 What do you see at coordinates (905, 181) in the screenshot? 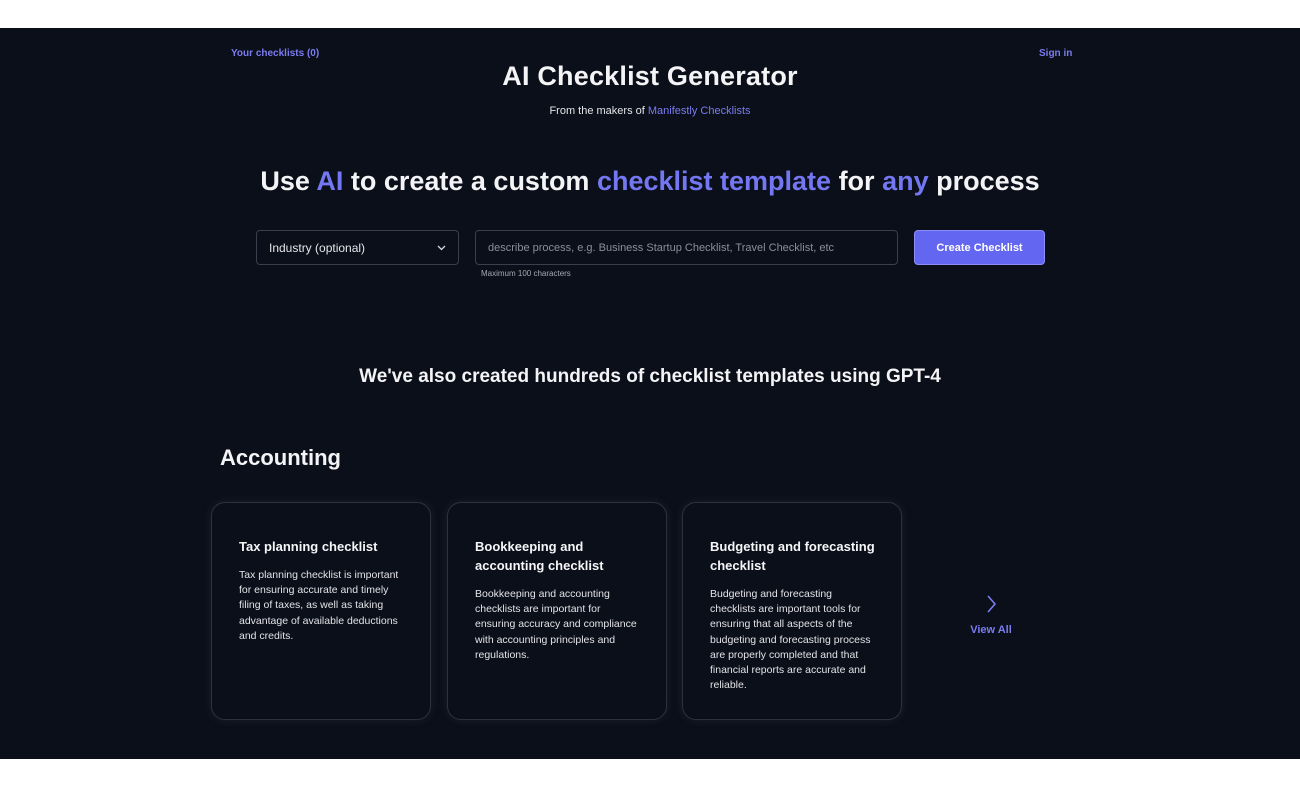
I see `hero-highlight-any: any` at bounding box center [905, 181].